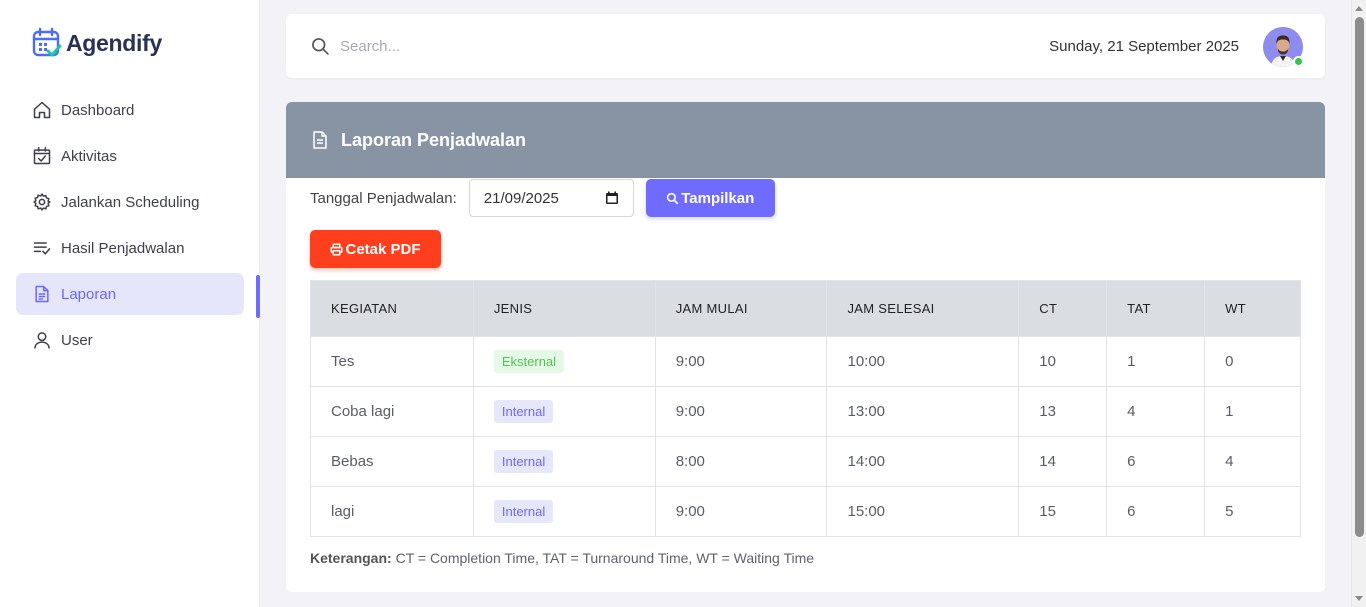 The image size is (1366, 607). What do you see at coordinates (123, 248) in the screenshot?
I see `sidebar-item-label: Hasil Penjadwalan` at bounding box center [123, 248].